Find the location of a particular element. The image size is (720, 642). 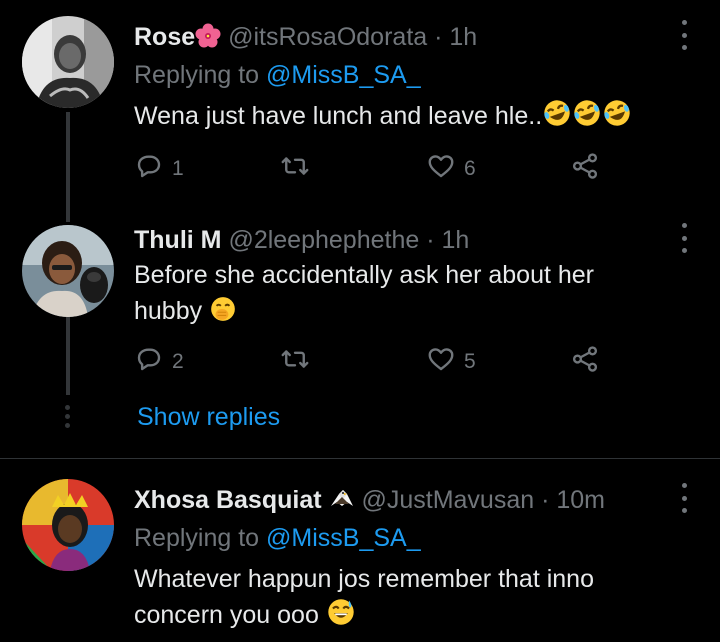

display-name: Thuli M is located at coordinates (177, 240).